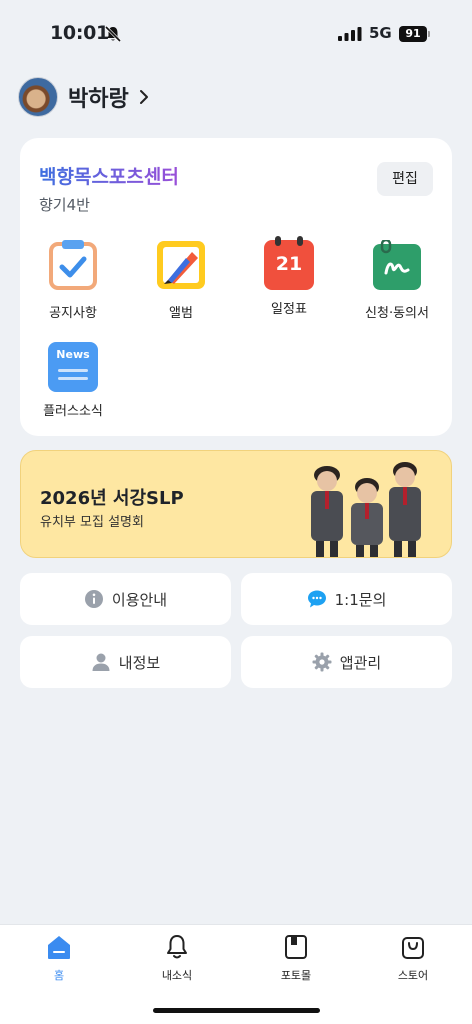 The image size is (472, 1024). What do you see at coordinates (296, 975) in the screenshot?
I see `tab-label: 포토몰` at bounding box center [296, 975].